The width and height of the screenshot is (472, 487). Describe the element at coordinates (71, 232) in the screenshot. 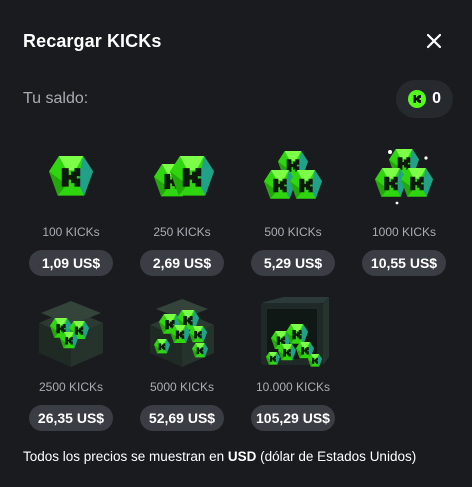

I see `pack-name: 100 KICKs` at that location.